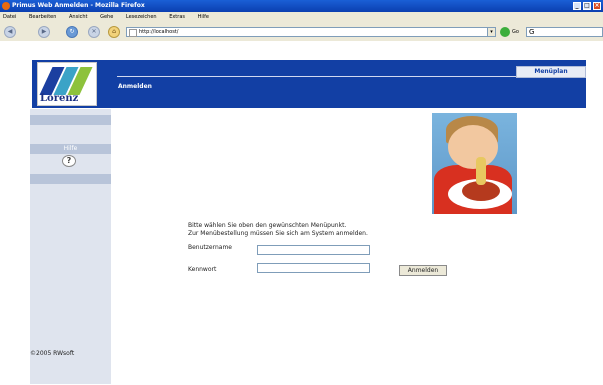 This screenshot has height=385, width=603. Describe the element at coordinates (70, 148) in the screenshot. I see `sidebar-item-help: Hilfe` at that location.